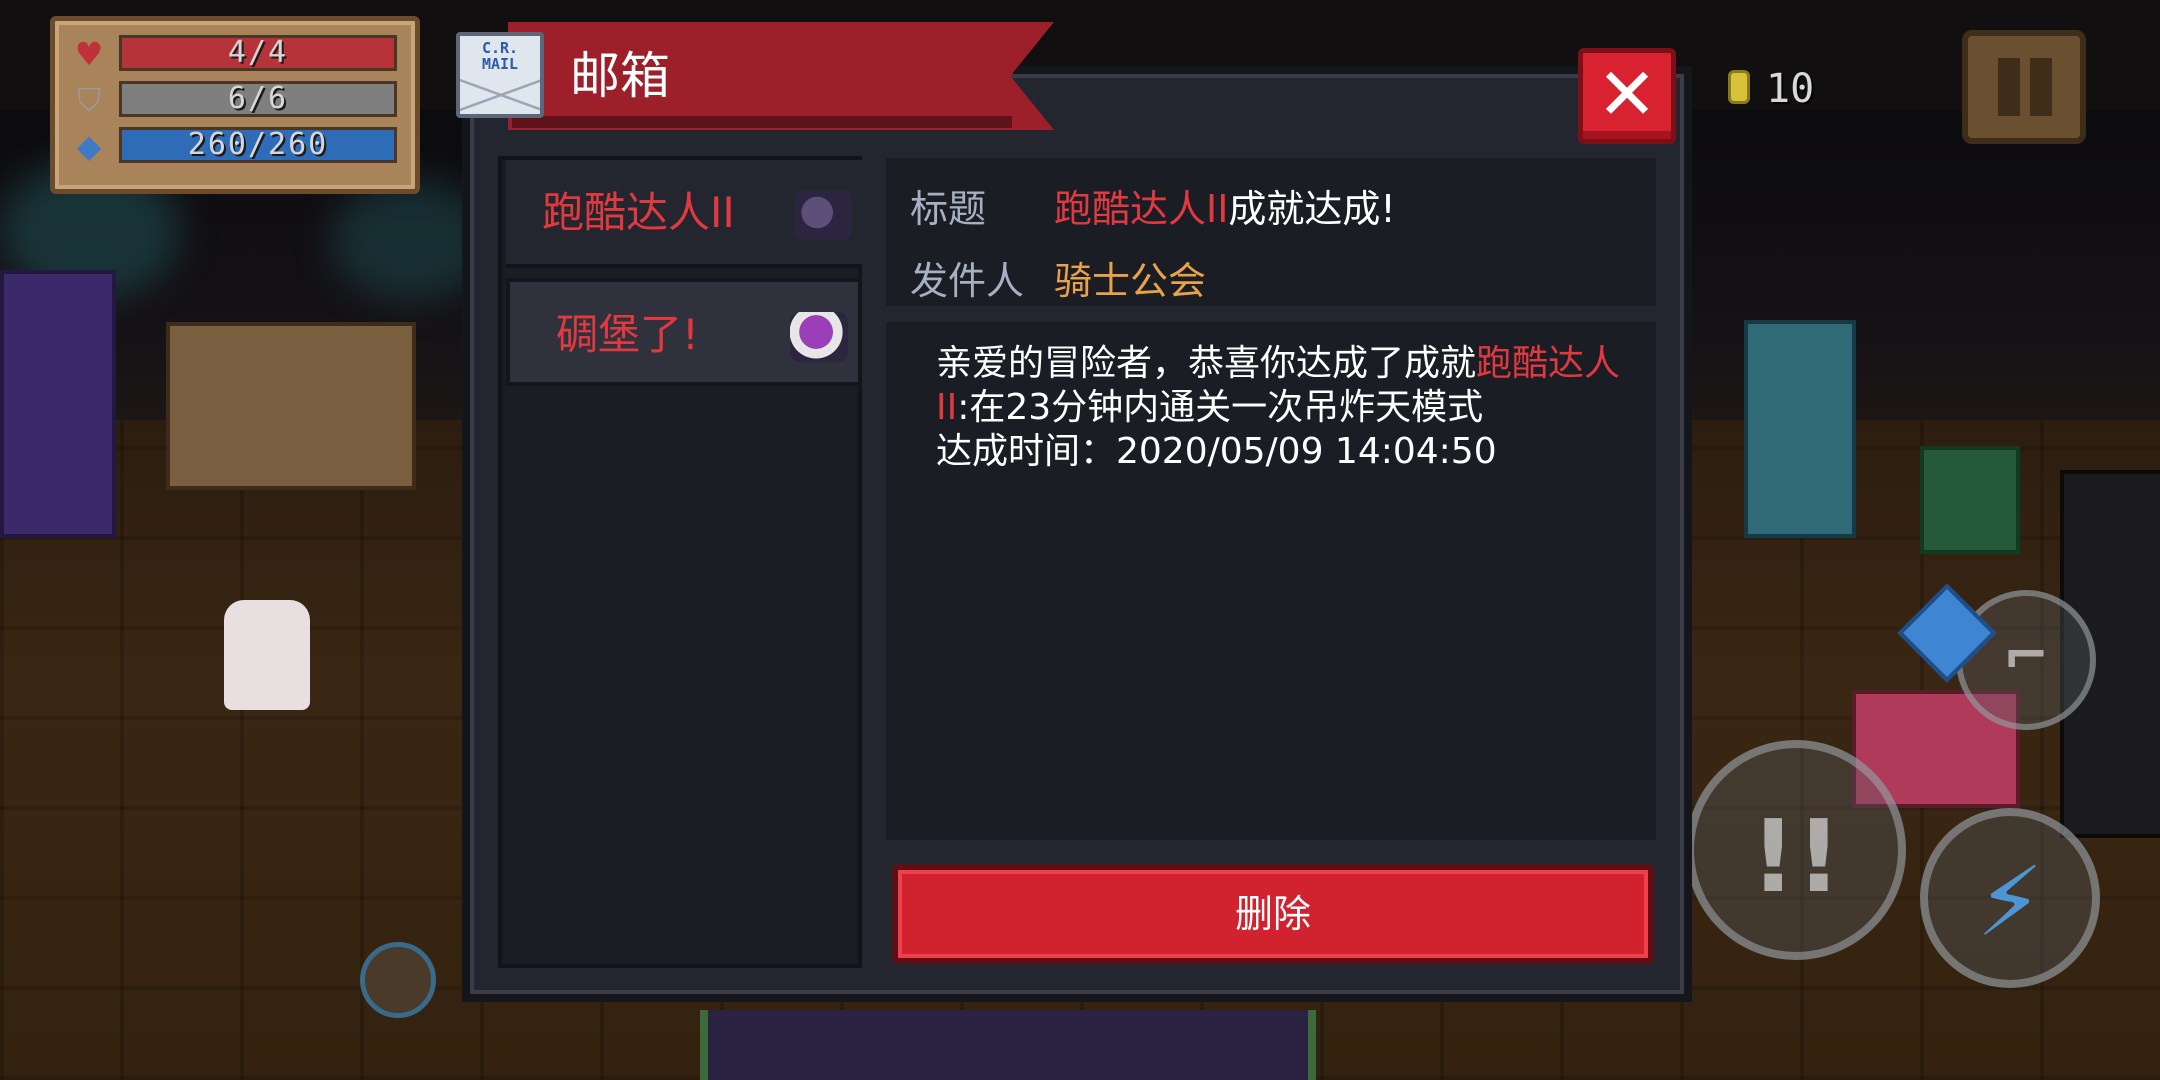  What do you see at coordinates (1796, 856) in the screenshot?
I see `exclaim-icon: !!` at bounding box center [1796, 856].